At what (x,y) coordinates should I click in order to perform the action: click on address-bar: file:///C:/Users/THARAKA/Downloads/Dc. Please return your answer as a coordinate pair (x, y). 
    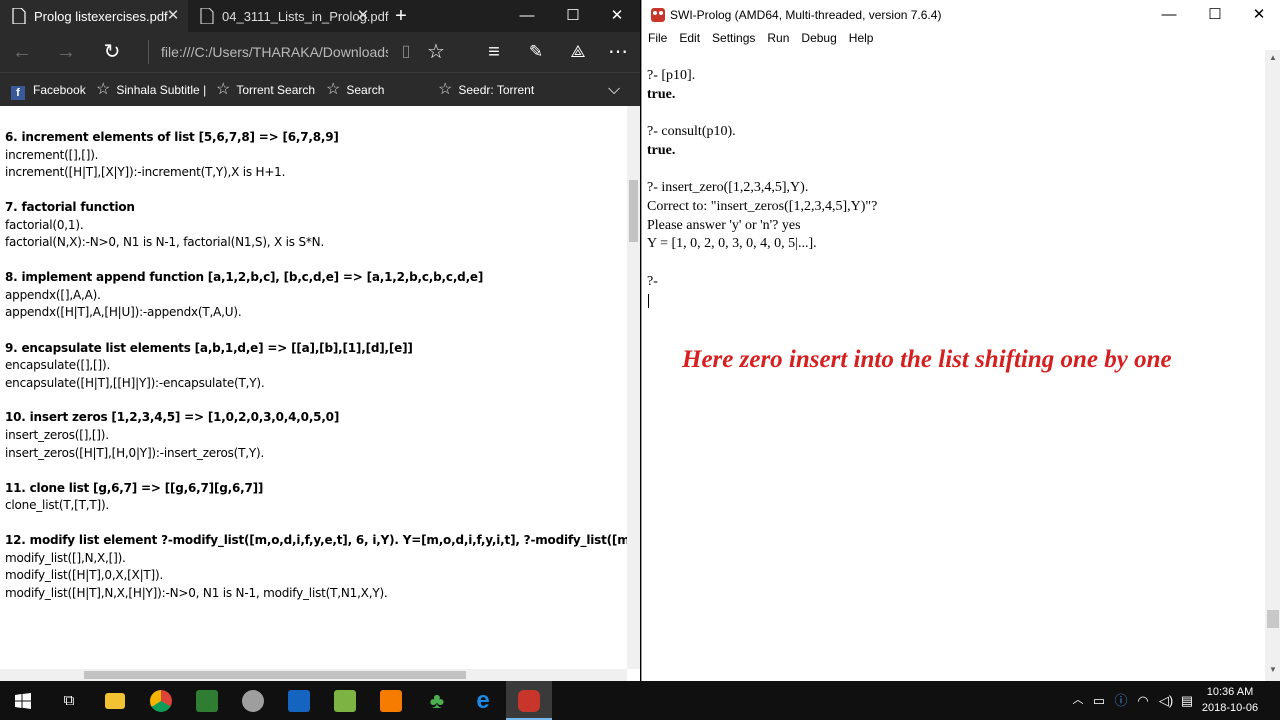
    Looking at the image, I should click on (268, 52).